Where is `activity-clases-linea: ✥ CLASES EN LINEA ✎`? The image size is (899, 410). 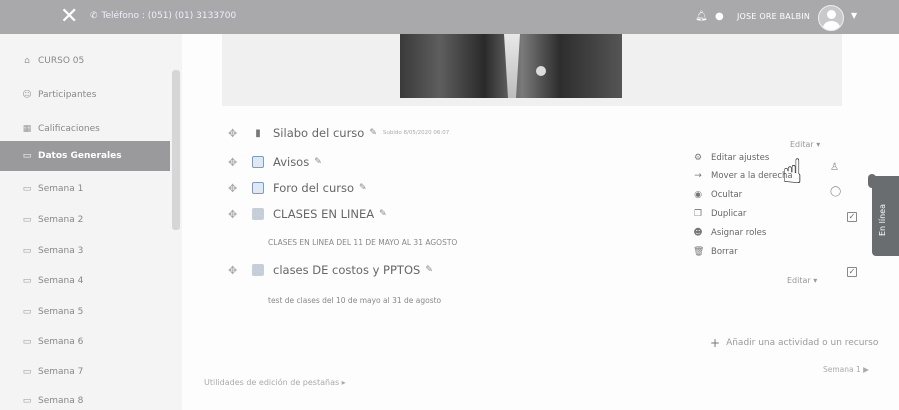
activity-clases-linea: ✥ CLASES EN LINEA ✎ is located at coordinates (307, 214).